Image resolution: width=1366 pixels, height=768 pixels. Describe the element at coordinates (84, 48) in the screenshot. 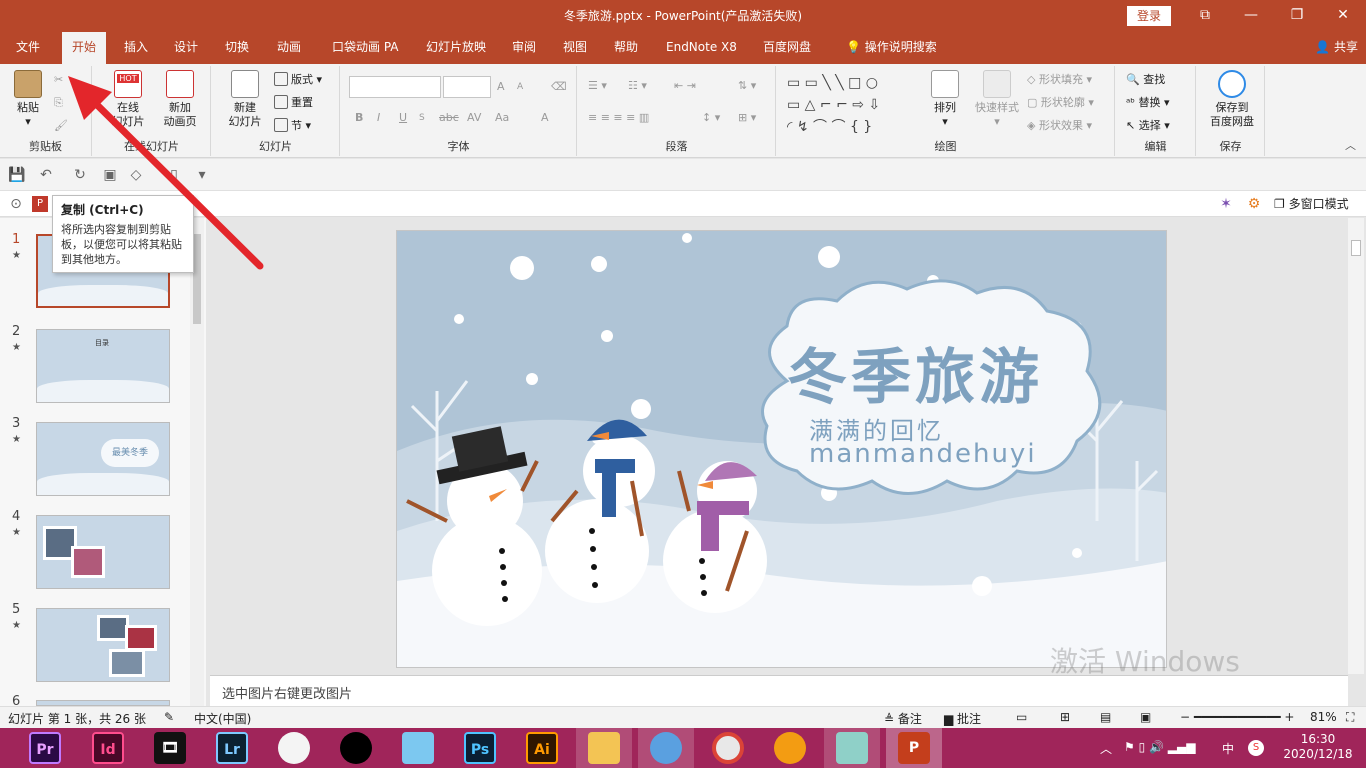

I see `tab-home: 开始` at that location.